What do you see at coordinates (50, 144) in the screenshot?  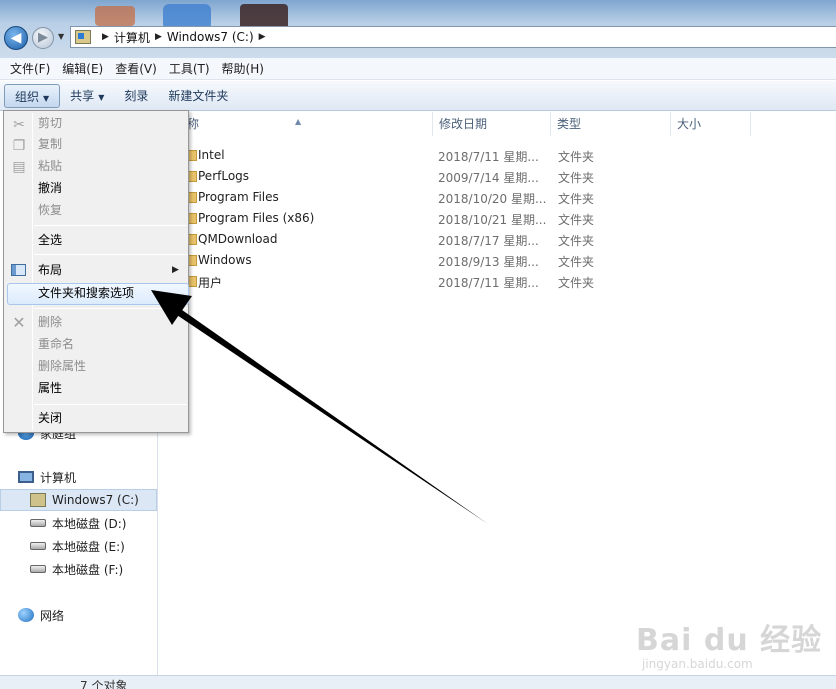 I see `menu-item-copy: 复制` at bounding box center [50, 144].